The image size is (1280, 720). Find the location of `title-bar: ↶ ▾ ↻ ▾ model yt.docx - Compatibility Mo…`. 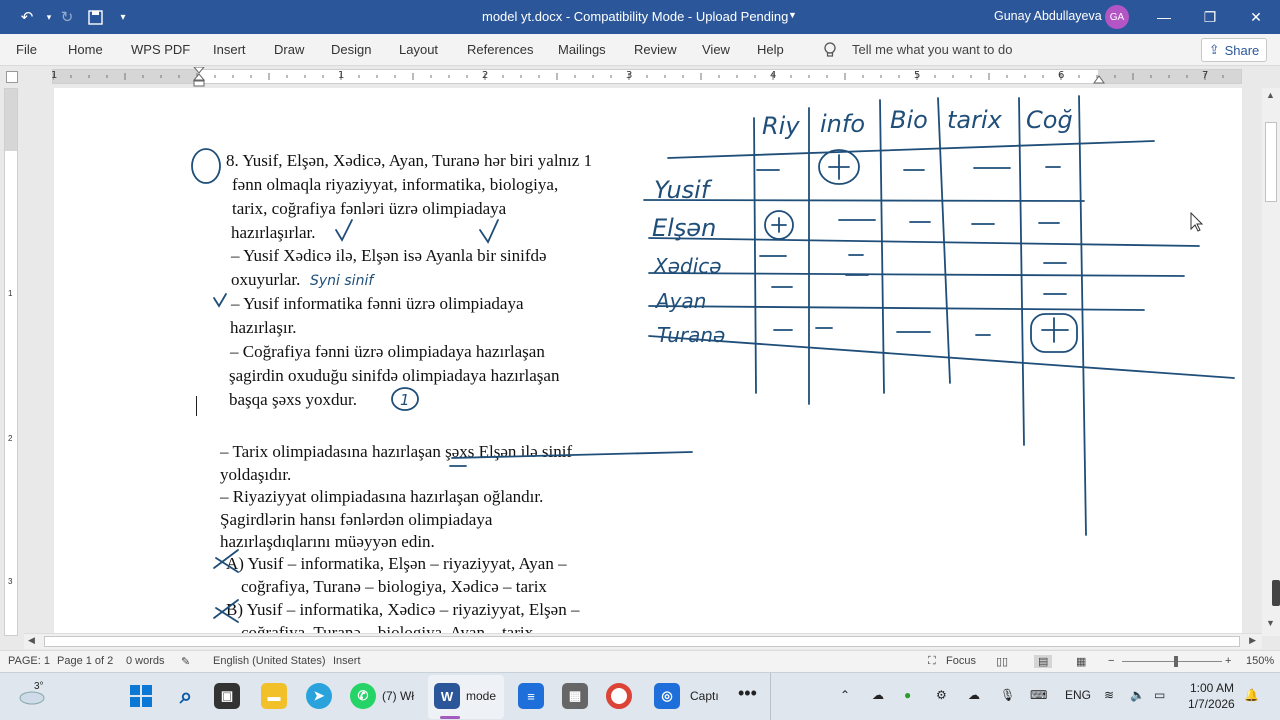

title-bar: ↶ ▾ ↻ ▾ model yt.docx - Compatibility Mo… is located at coordinates (640, 17).